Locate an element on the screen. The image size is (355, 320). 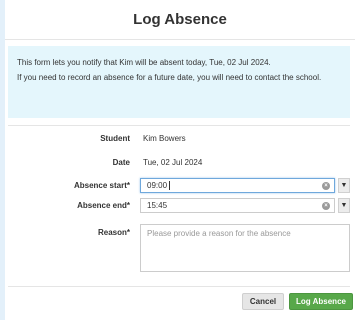
log-absence-button: Log Absence is located at coordinates (321, 301).